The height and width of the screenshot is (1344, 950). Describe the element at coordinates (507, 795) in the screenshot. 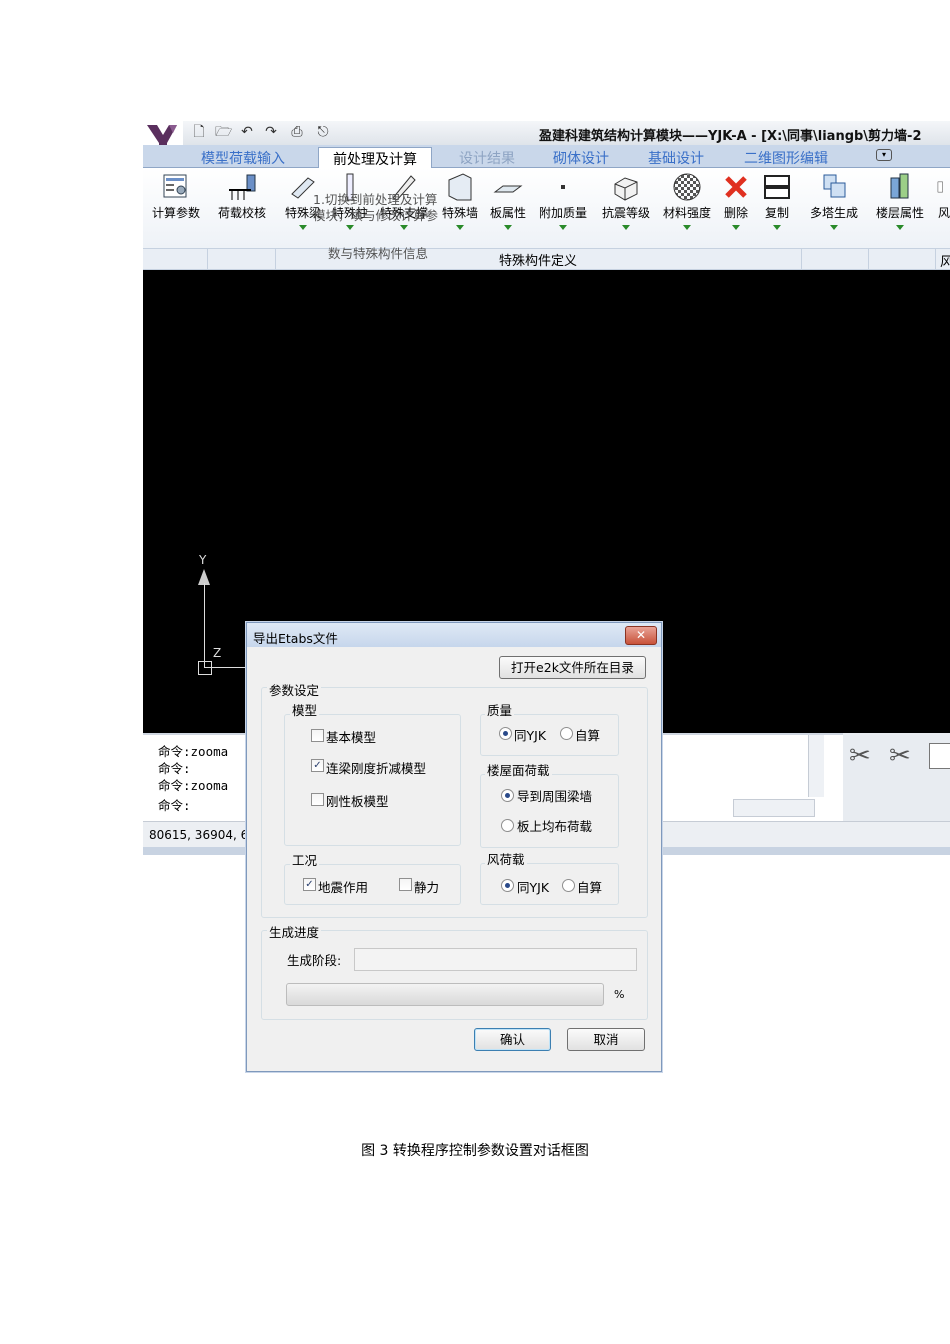

I see `load-to-beams-walls-radio` at that location.